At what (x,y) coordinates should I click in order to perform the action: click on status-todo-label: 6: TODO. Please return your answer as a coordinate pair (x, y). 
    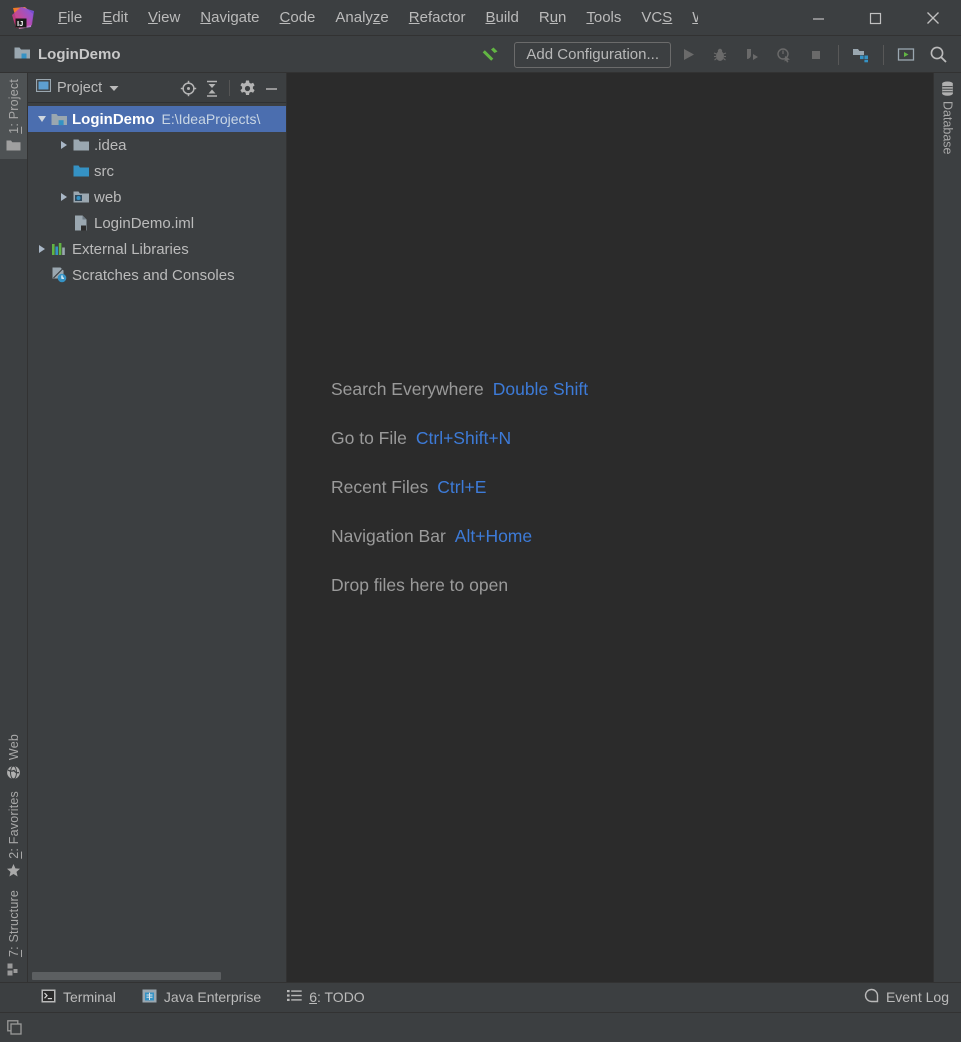
    Looking at the image, I should click on (337, 997).